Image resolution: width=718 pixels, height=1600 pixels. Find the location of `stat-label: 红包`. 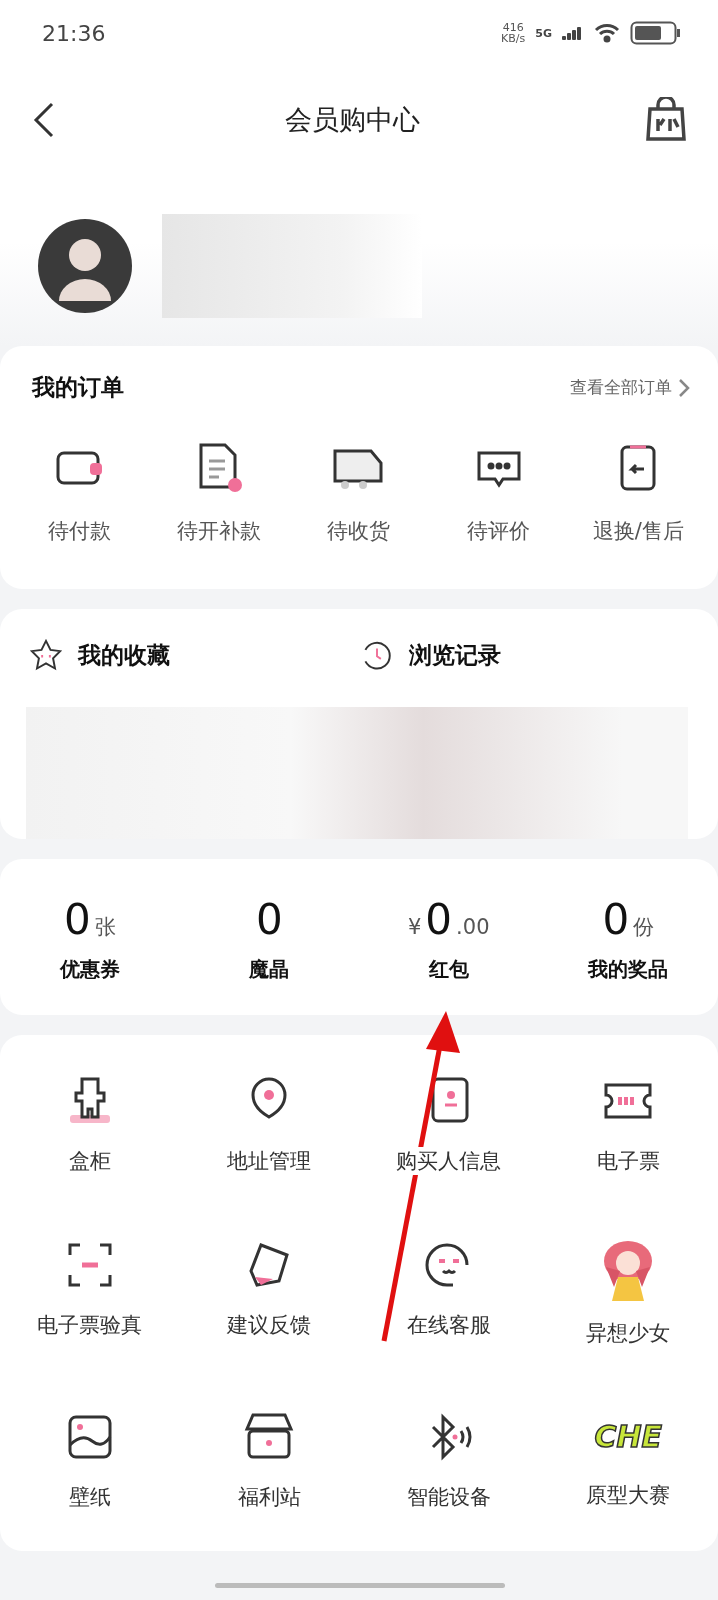

stat-label: 红包 is located at coordinates (448, 969).